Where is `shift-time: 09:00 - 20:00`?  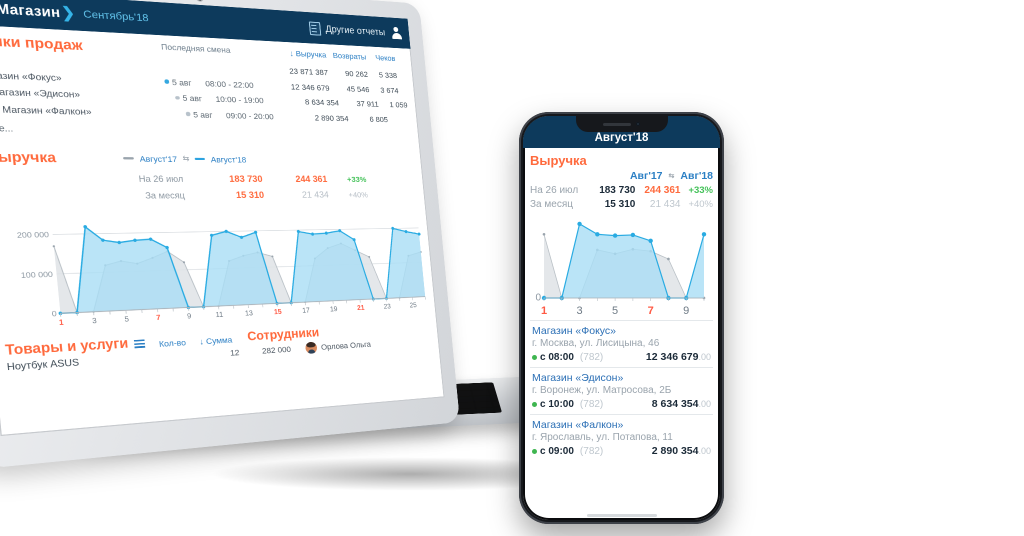
shift-time: 09:00 - 20:00 is located at coordinates (250, 115).